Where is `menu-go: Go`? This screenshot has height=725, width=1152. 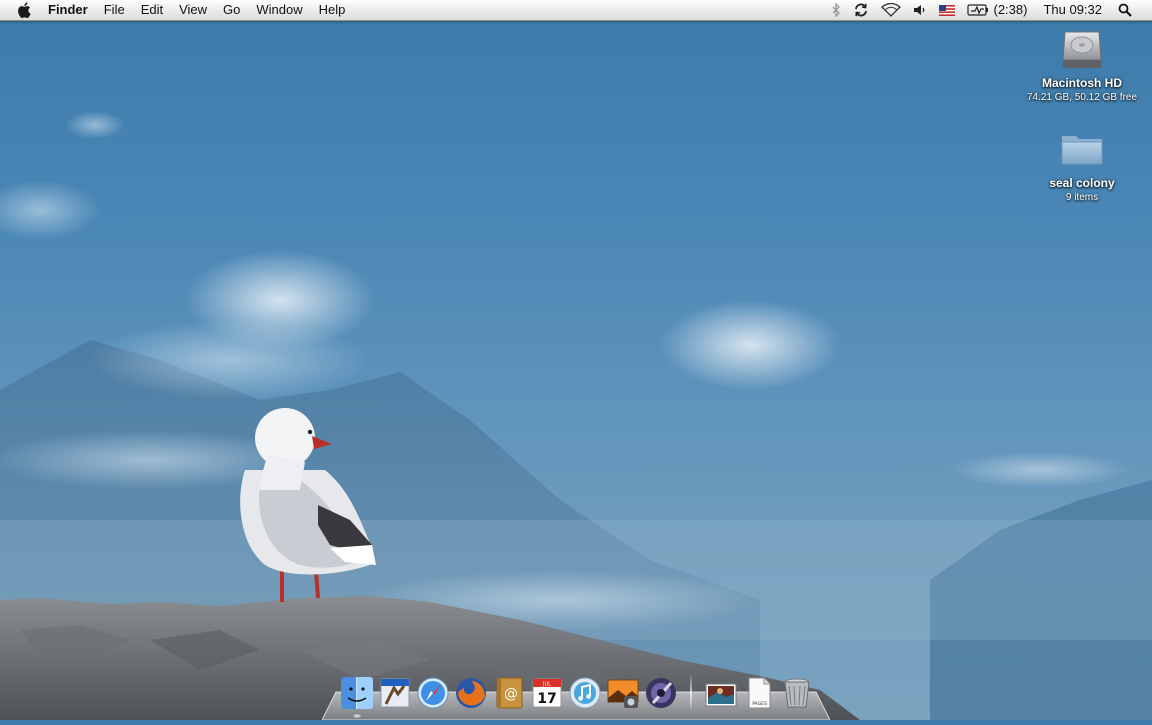
menu-go: Go is located at coordinates (231, 10).